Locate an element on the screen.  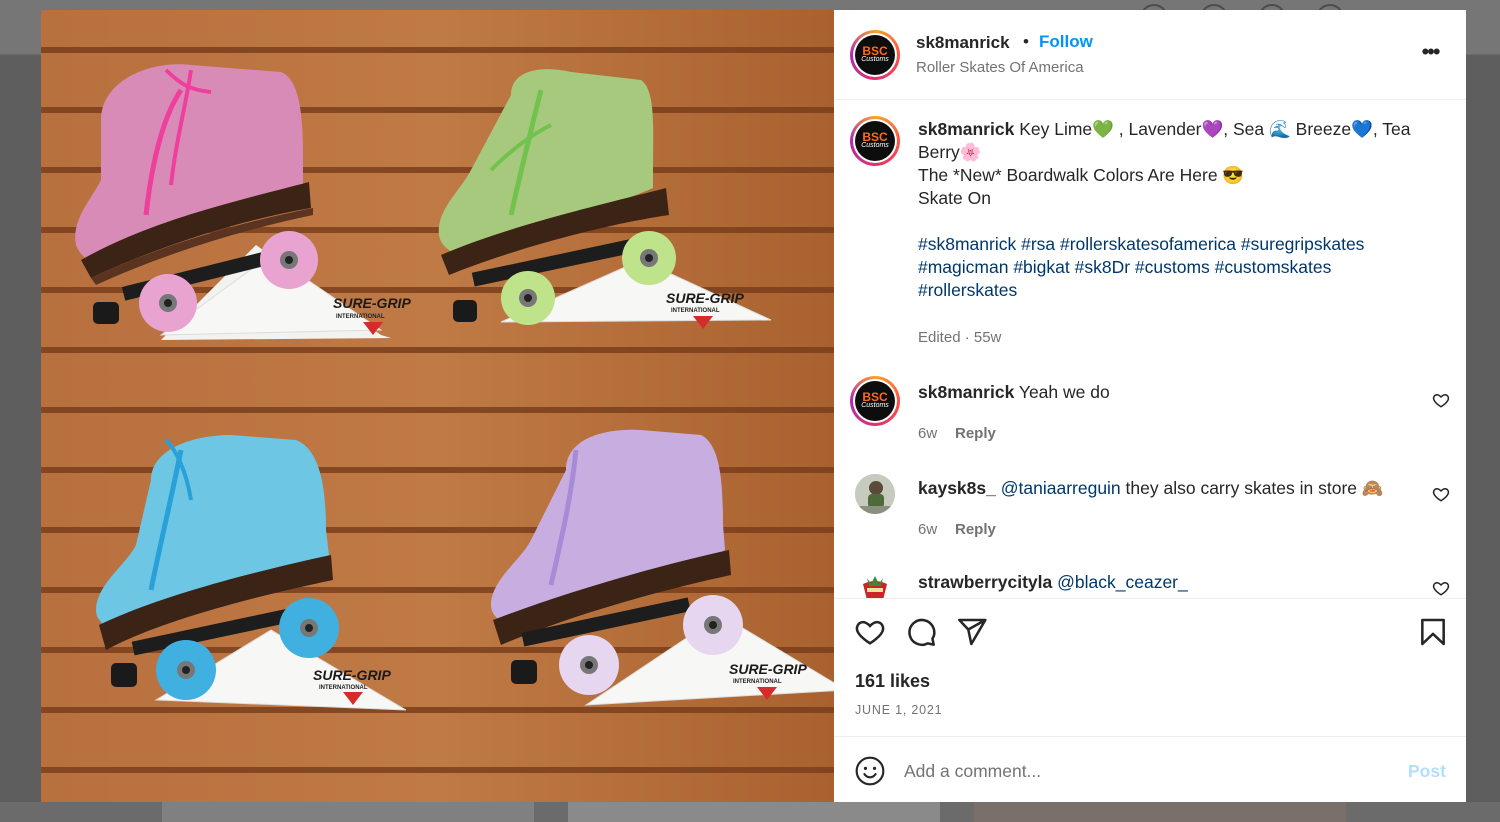
author-username: sk8manrick is located at coordinates (963, 43).